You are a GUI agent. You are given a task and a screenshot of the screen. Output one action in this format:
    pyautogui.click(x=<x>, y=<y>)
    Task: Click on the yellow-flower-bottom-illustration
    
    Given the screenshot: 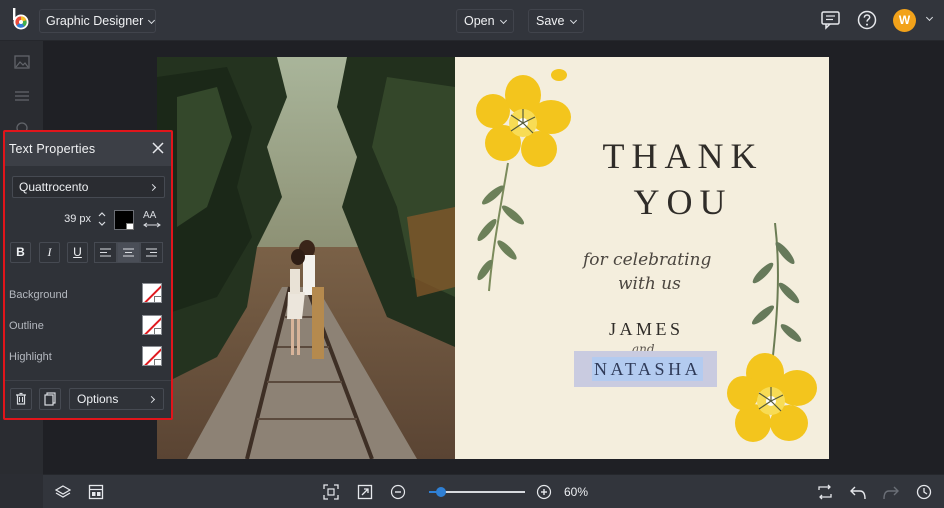 What is the action you would take?
    pyautogui.click(x=772, y=332)
    